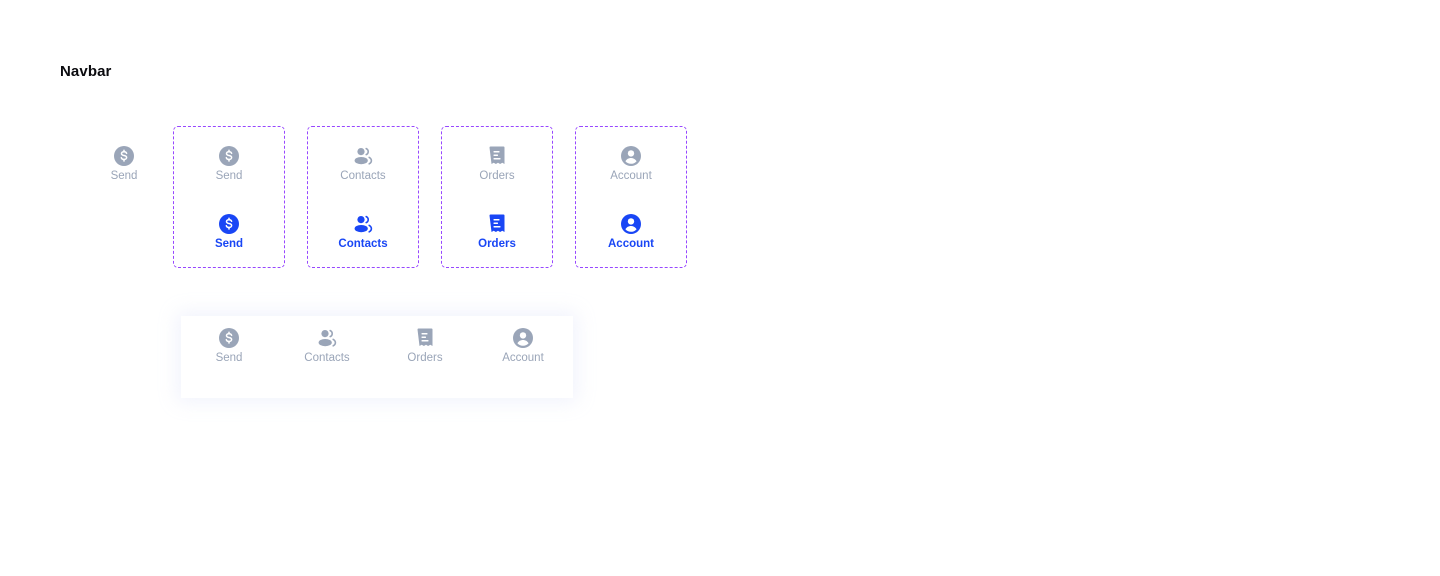  I want to click on nav-item-contacts-active: Contacts, so click(363, 236).